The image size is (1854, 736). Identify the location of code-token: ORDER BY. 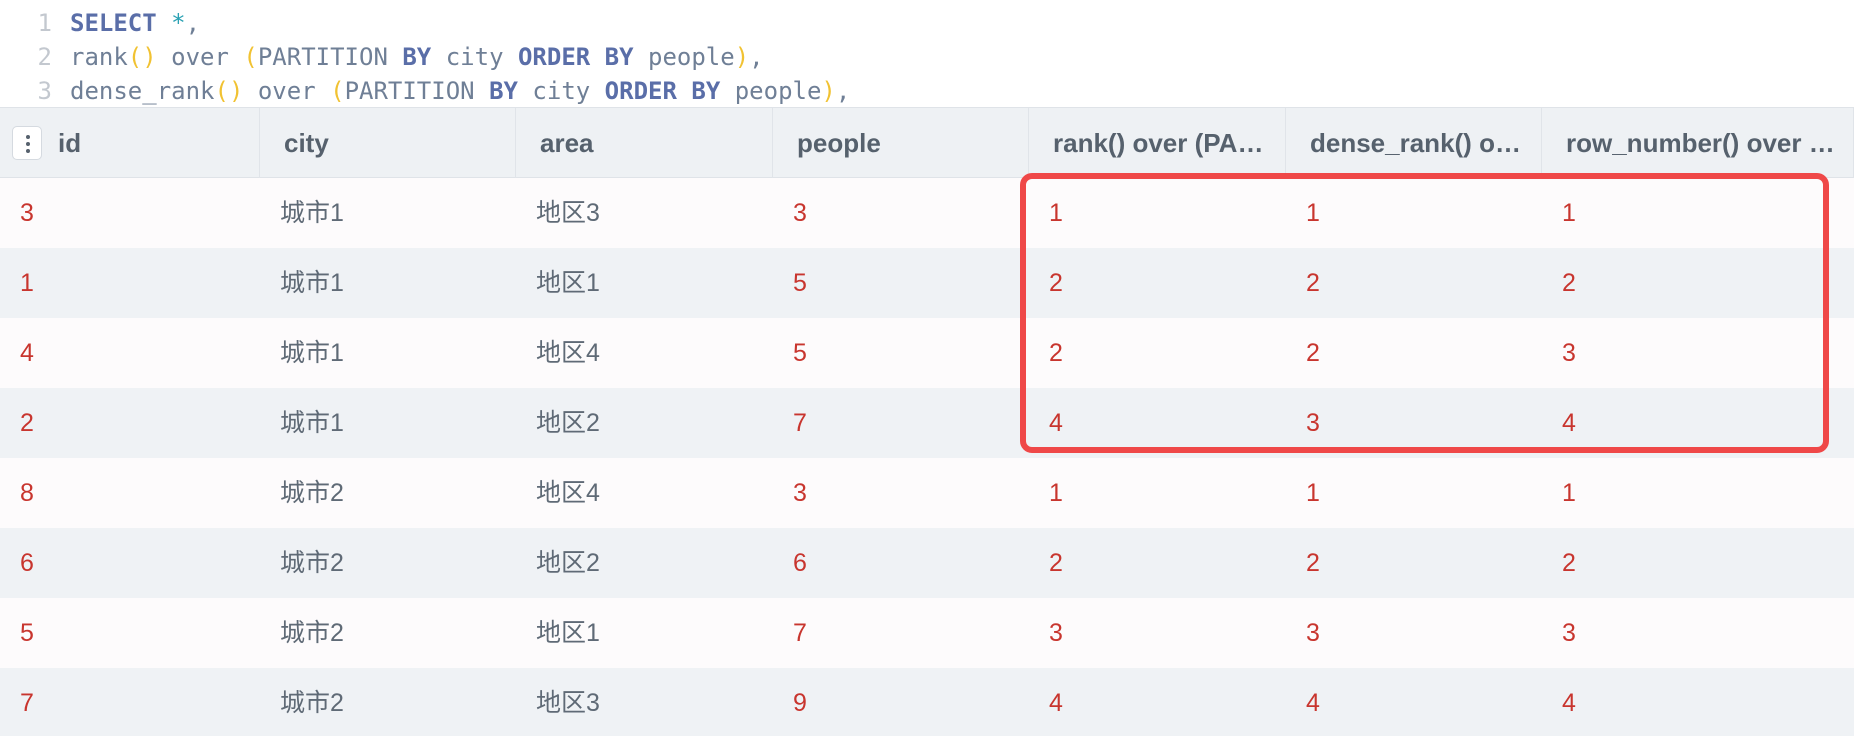
(662, 91).